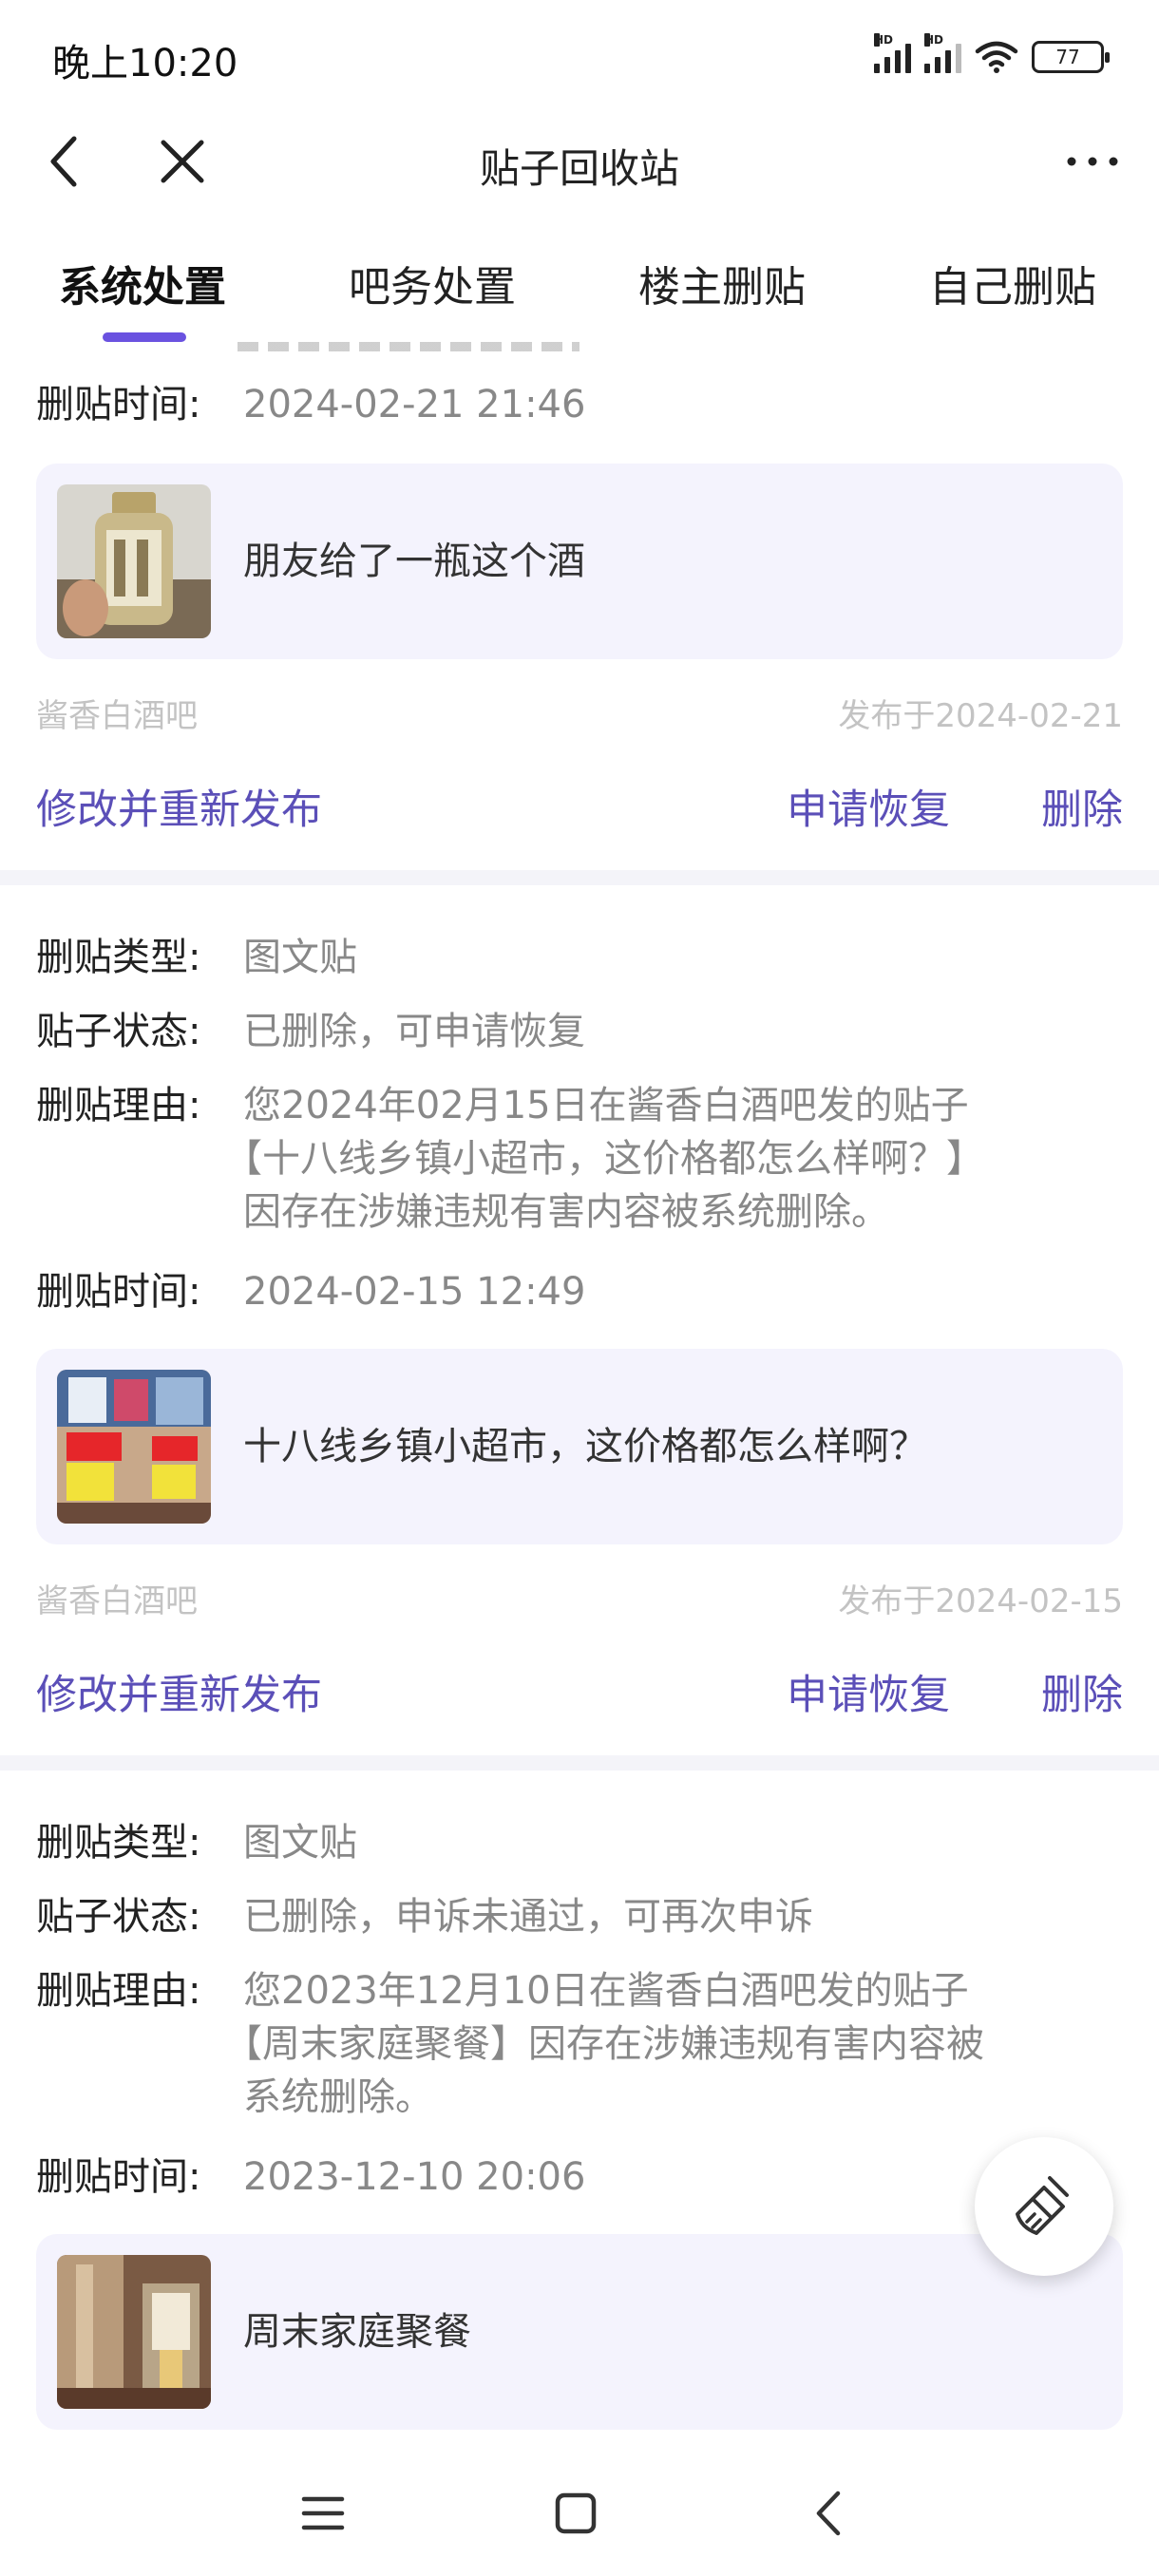  Describe the element at coordinates (357, 2332) in the screenshot. I see `post-title: 周末家庭聚餐` at that location.